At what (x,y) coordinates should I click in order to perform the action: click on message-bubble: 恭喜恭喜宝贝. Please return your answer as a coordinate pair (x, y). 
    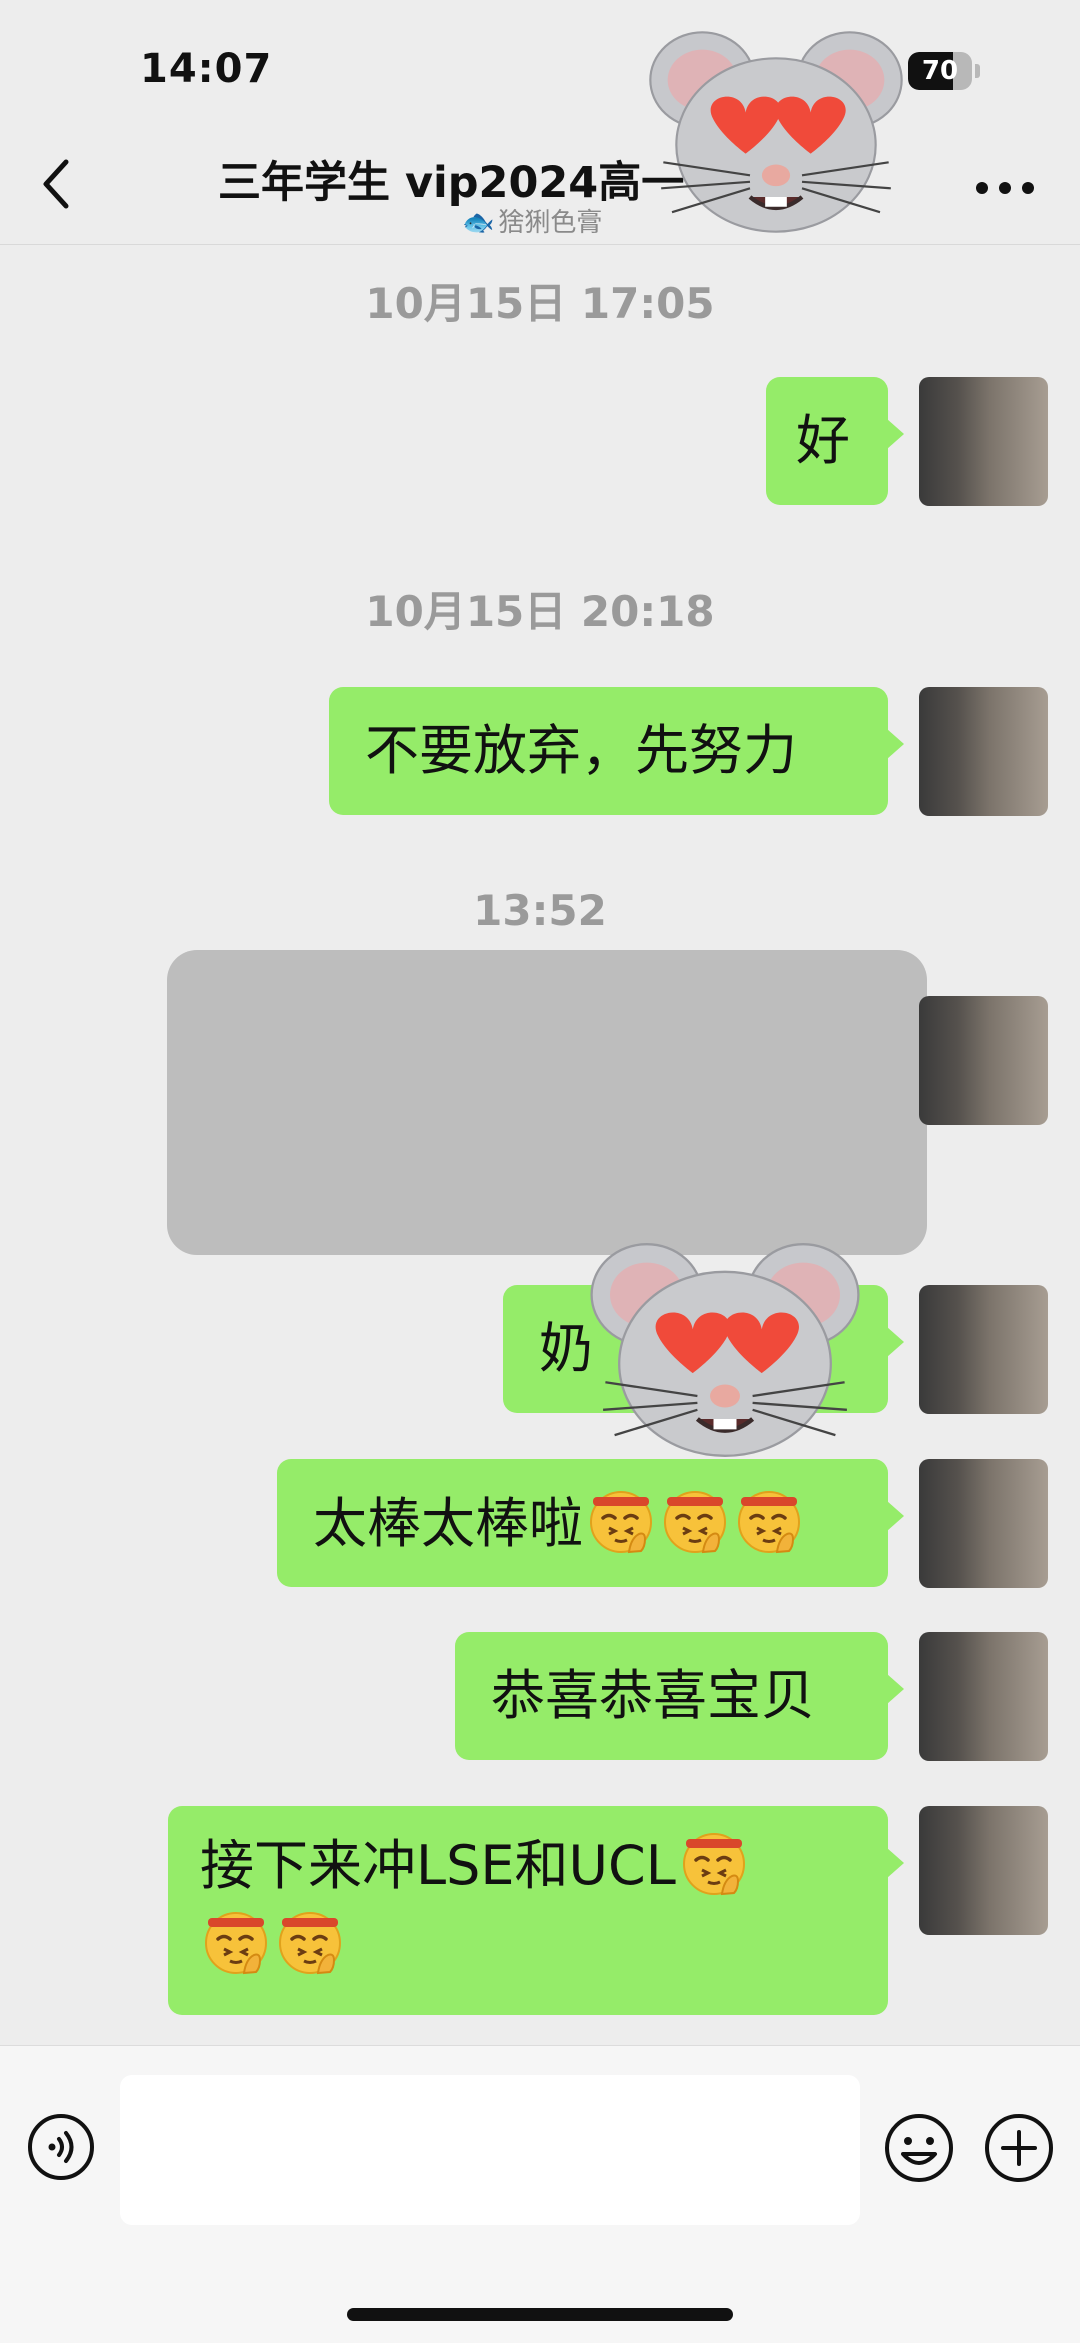
    Looking at the image, I should click on (679, 1696).